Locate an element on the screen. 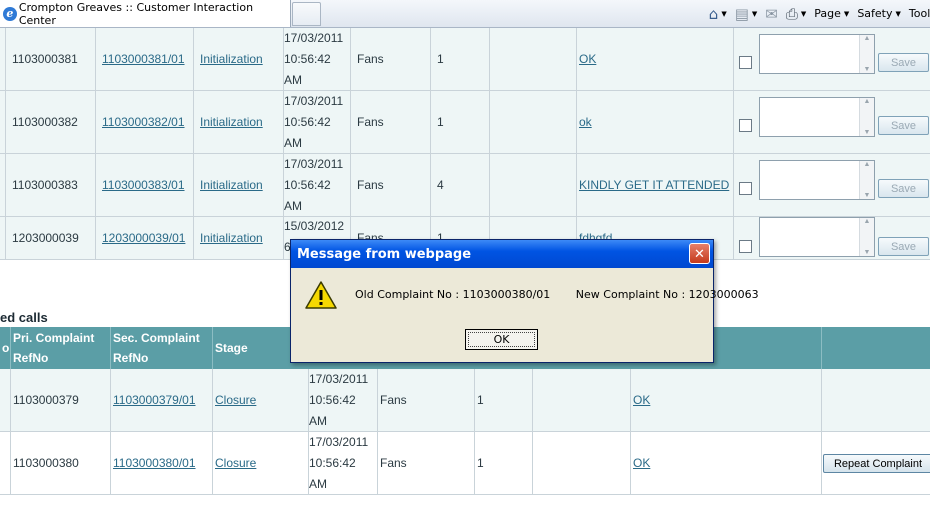 The image size is (930, 523). sec-refno-cell: 1103000380/01 is located at coordinates (162, 463).